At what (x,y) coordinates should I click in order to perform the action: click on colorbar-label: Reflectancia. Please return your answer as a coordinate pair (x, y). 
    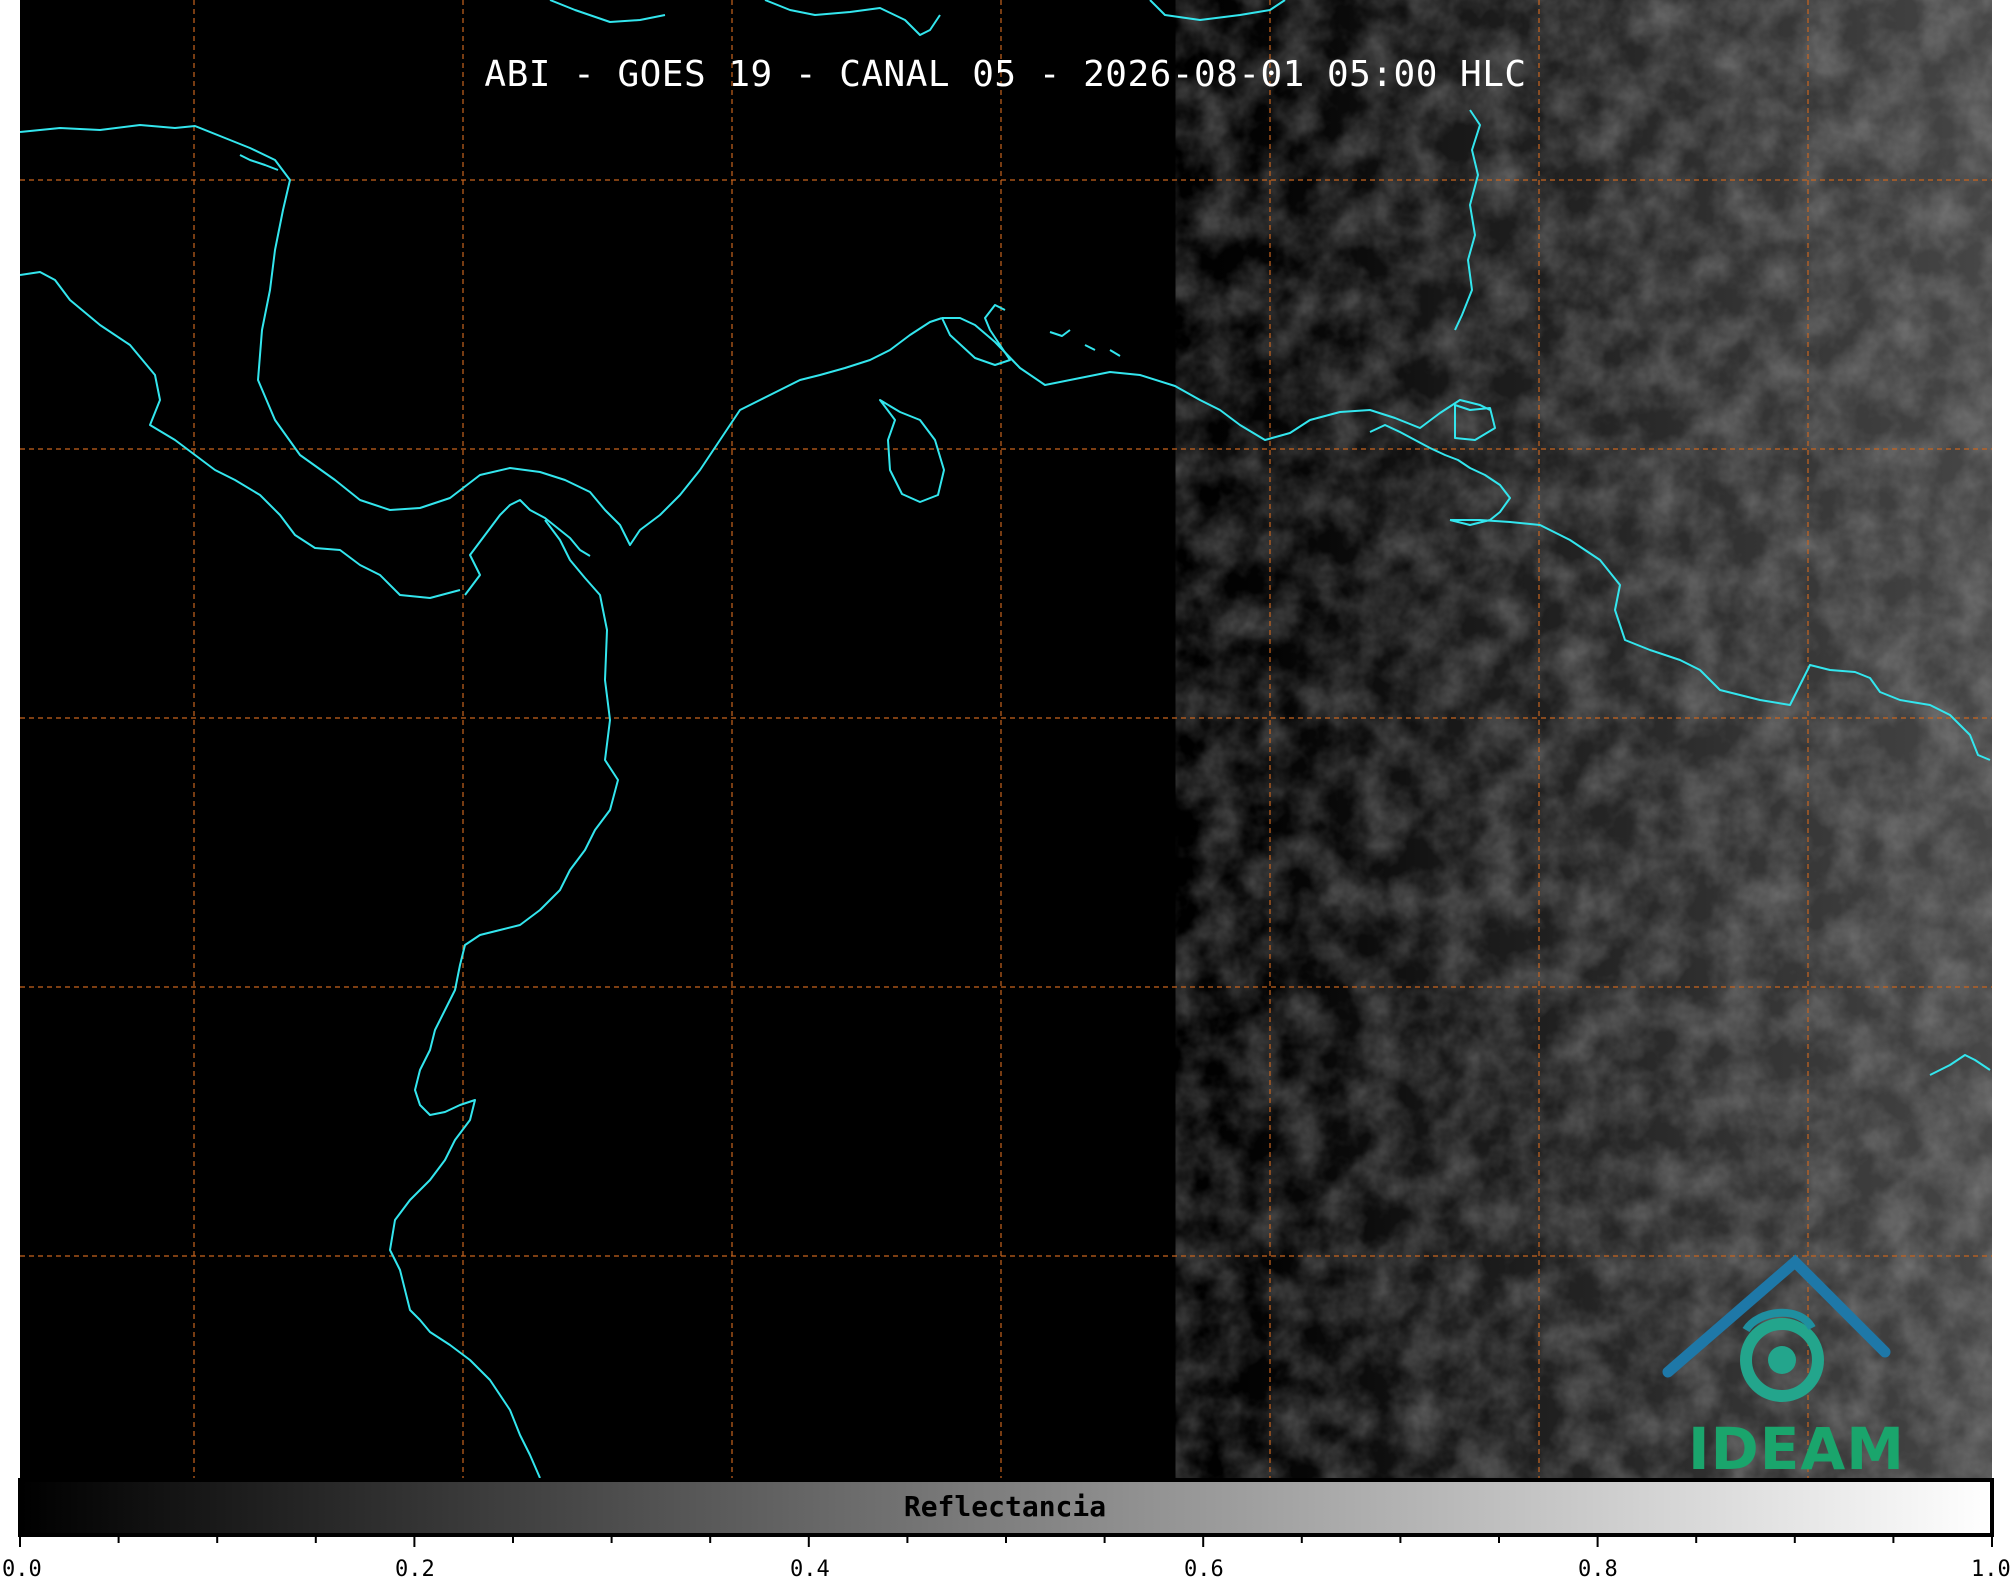
    Looking at the image, I should click on (1005, 1506).